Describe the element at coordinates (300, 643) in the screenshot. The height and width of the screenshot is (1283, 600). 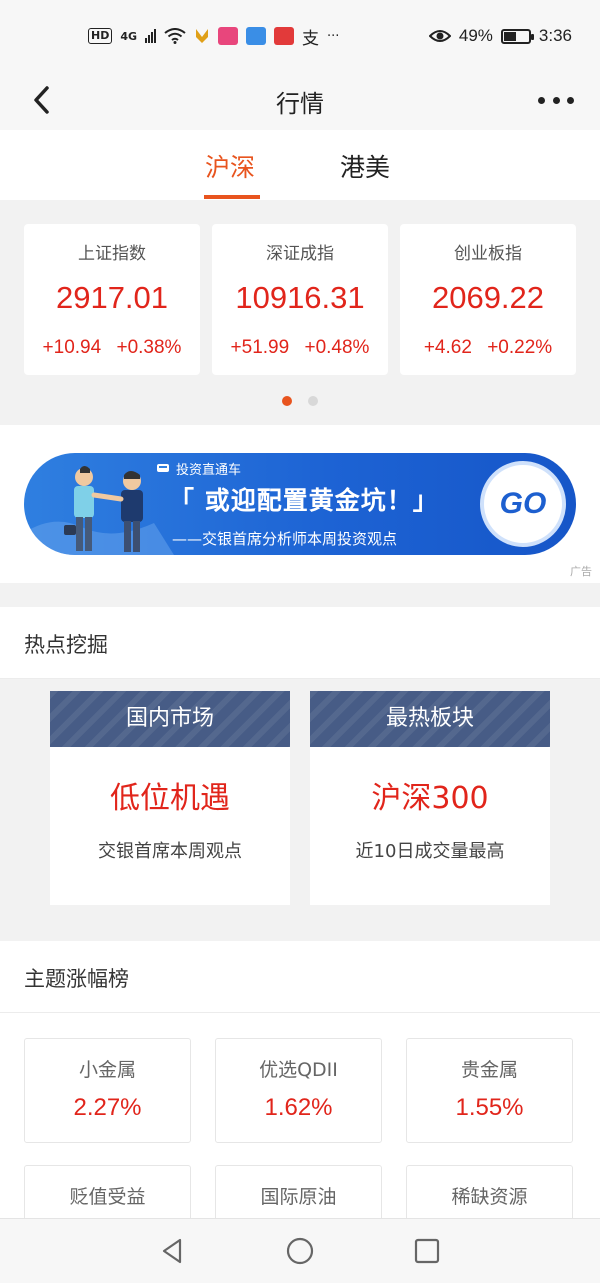
I see `hot-section-header: 热点挖掘` at that location.